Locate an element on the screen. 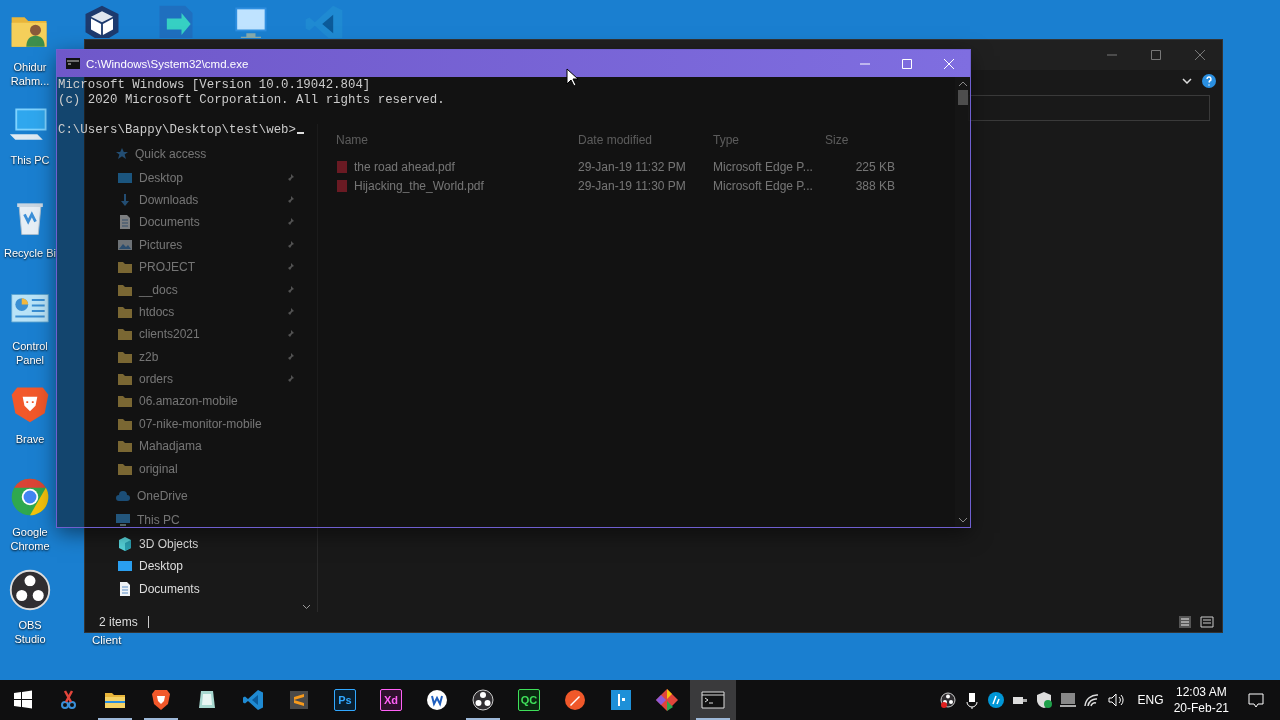 The height and width of the screenshot is (720, 1280). lion-shield-icon is located at coordinates (161, 700).